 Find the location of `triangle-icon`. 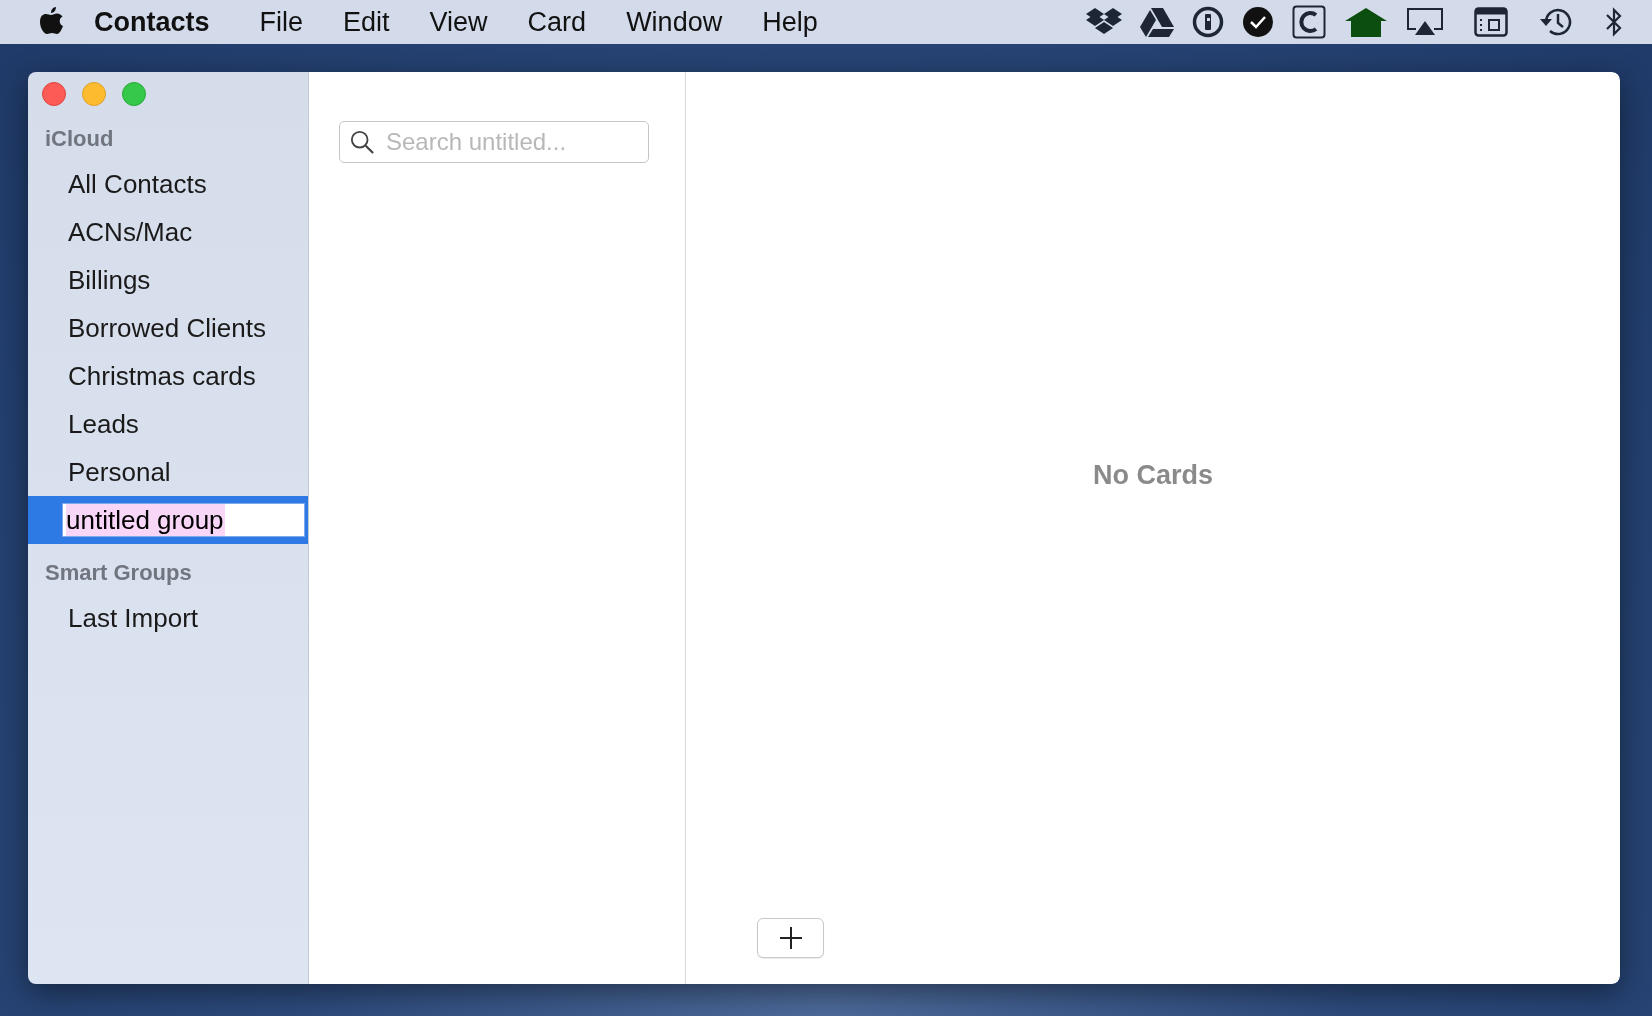

triangle-icon is located at coordinates (1157, 22).